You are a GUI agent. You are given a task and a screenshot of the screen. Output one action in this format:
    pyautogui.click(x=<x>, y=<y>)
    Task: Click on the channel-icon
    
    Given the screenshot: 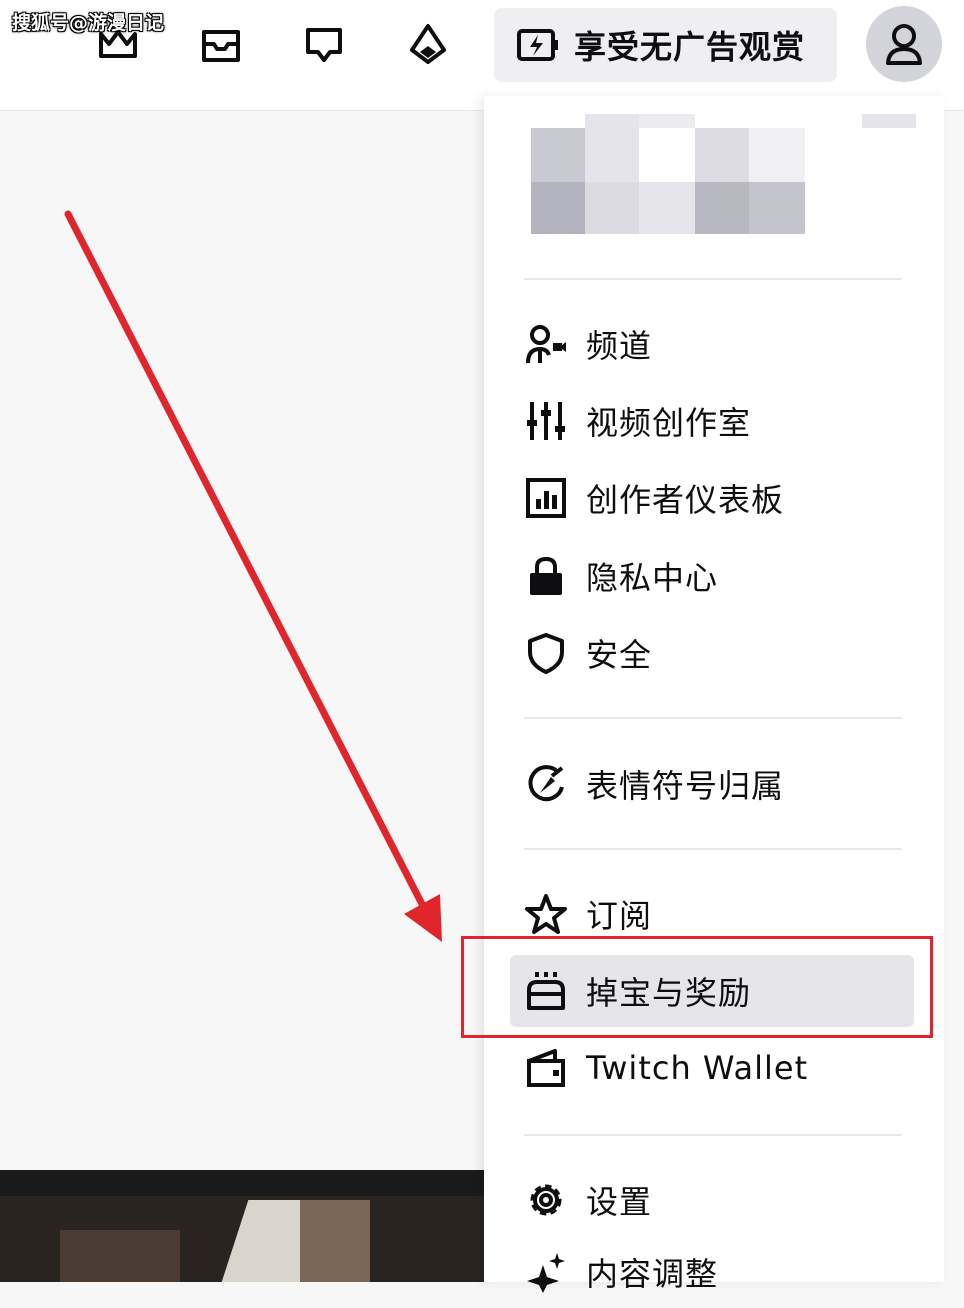 What is the action you would take?
    pyautogui.click(x=546, y=344)
    